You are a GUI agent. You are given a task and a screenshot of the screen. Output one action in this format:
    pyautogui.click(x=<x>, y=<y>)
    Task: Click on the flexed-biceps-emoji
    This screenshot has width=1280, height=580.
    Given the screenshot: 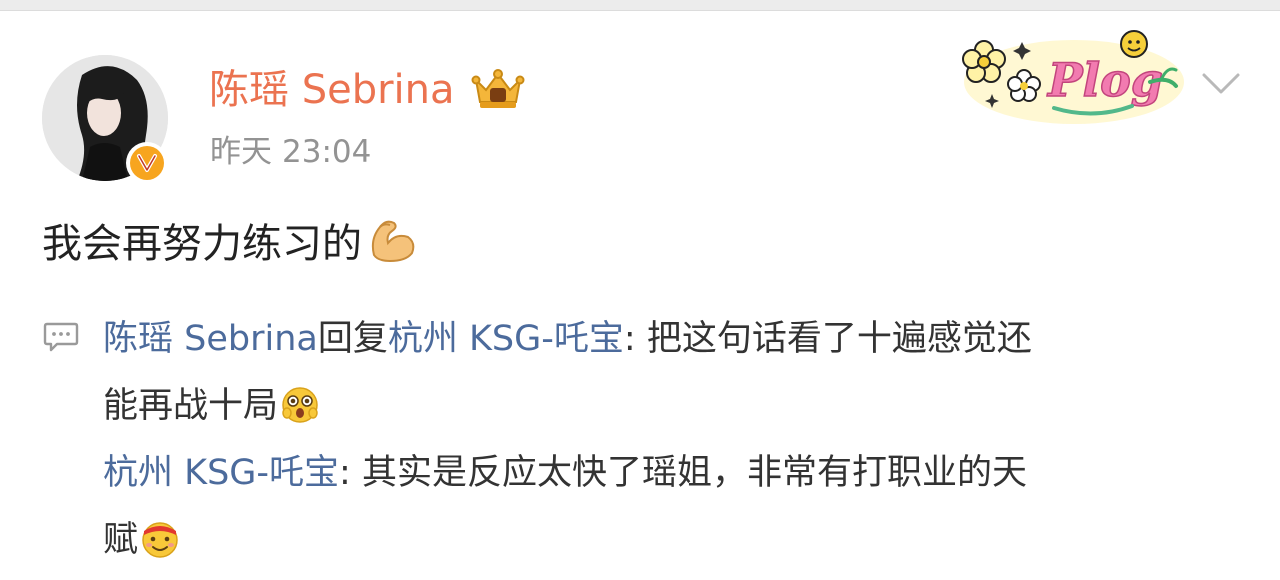 What is the action you would take?
    pyautogui.click(x=393, y=241)
    